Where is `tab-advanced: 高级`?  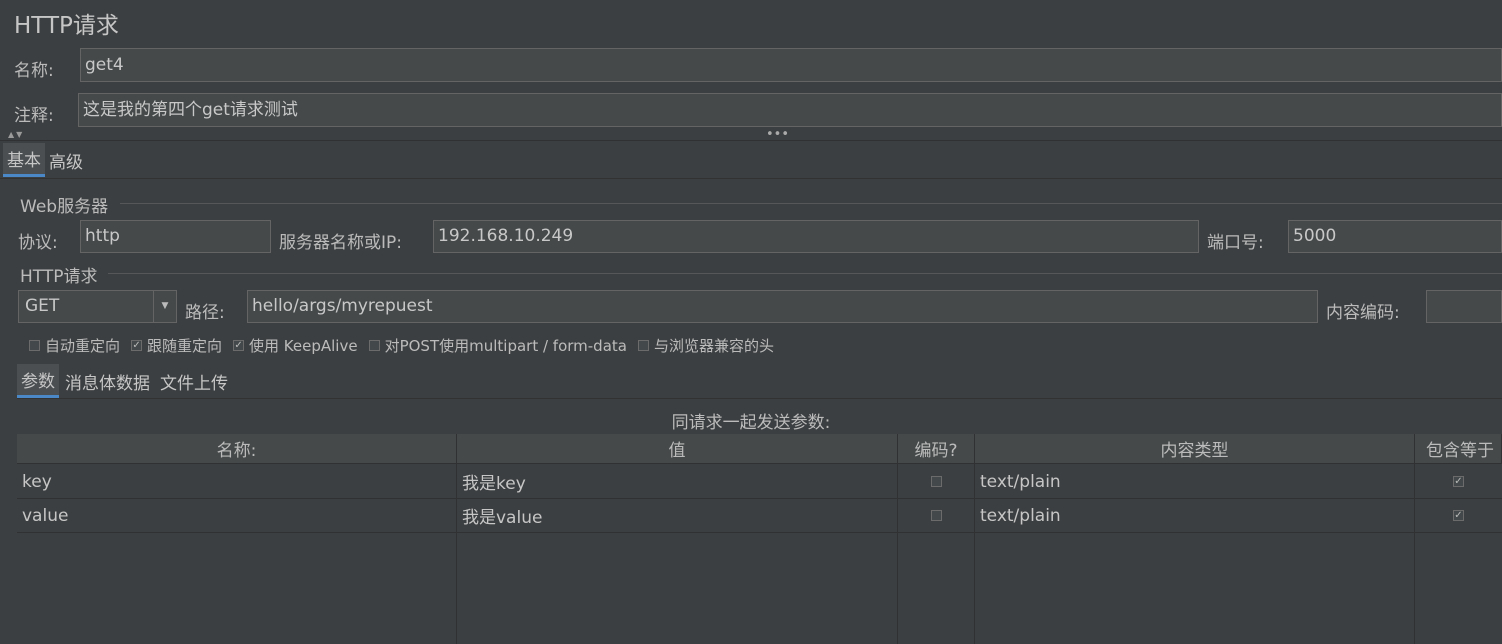 tab-advanced: 高级 is located at coordinates (66, 160).